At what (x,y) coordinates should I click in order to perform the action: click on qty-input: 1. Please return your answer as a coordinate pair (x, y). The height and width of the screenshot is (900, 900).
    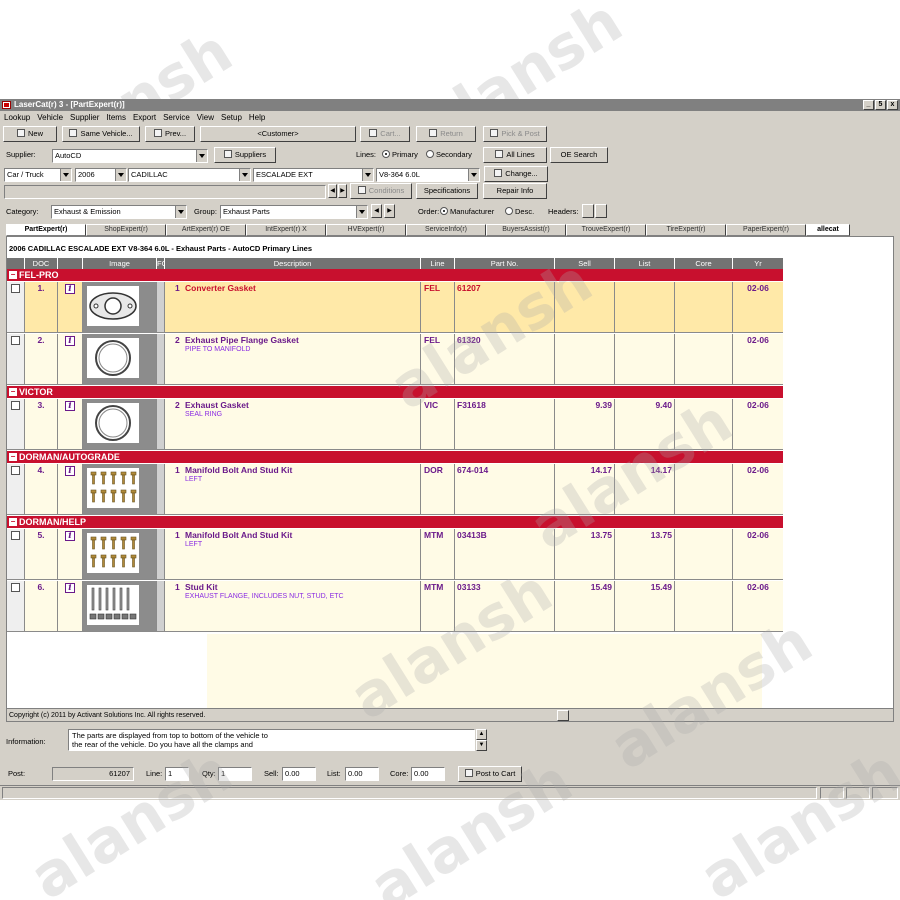
    Looking at the image, I should click on (235, 774).